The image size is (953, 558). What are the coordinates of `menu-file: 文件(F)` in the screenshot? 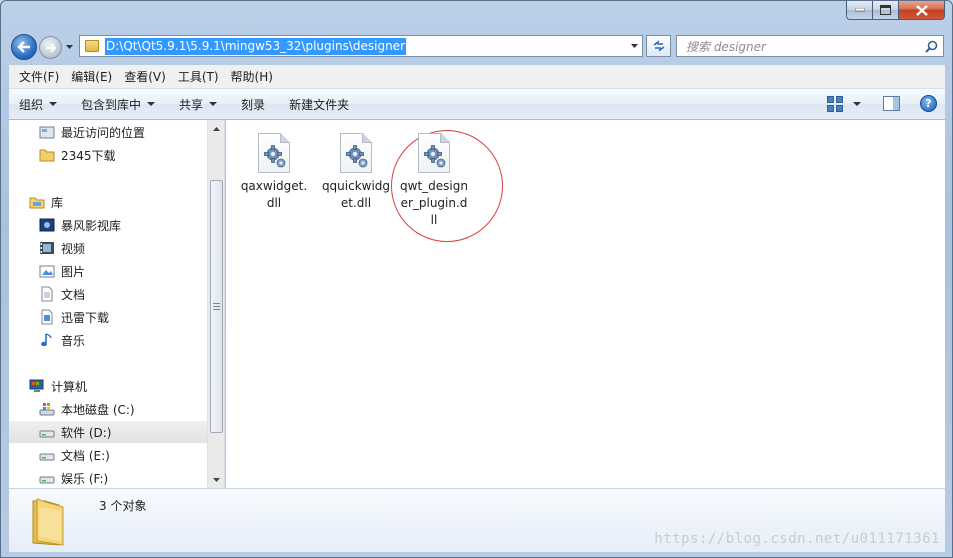 It's located at (39, 77).